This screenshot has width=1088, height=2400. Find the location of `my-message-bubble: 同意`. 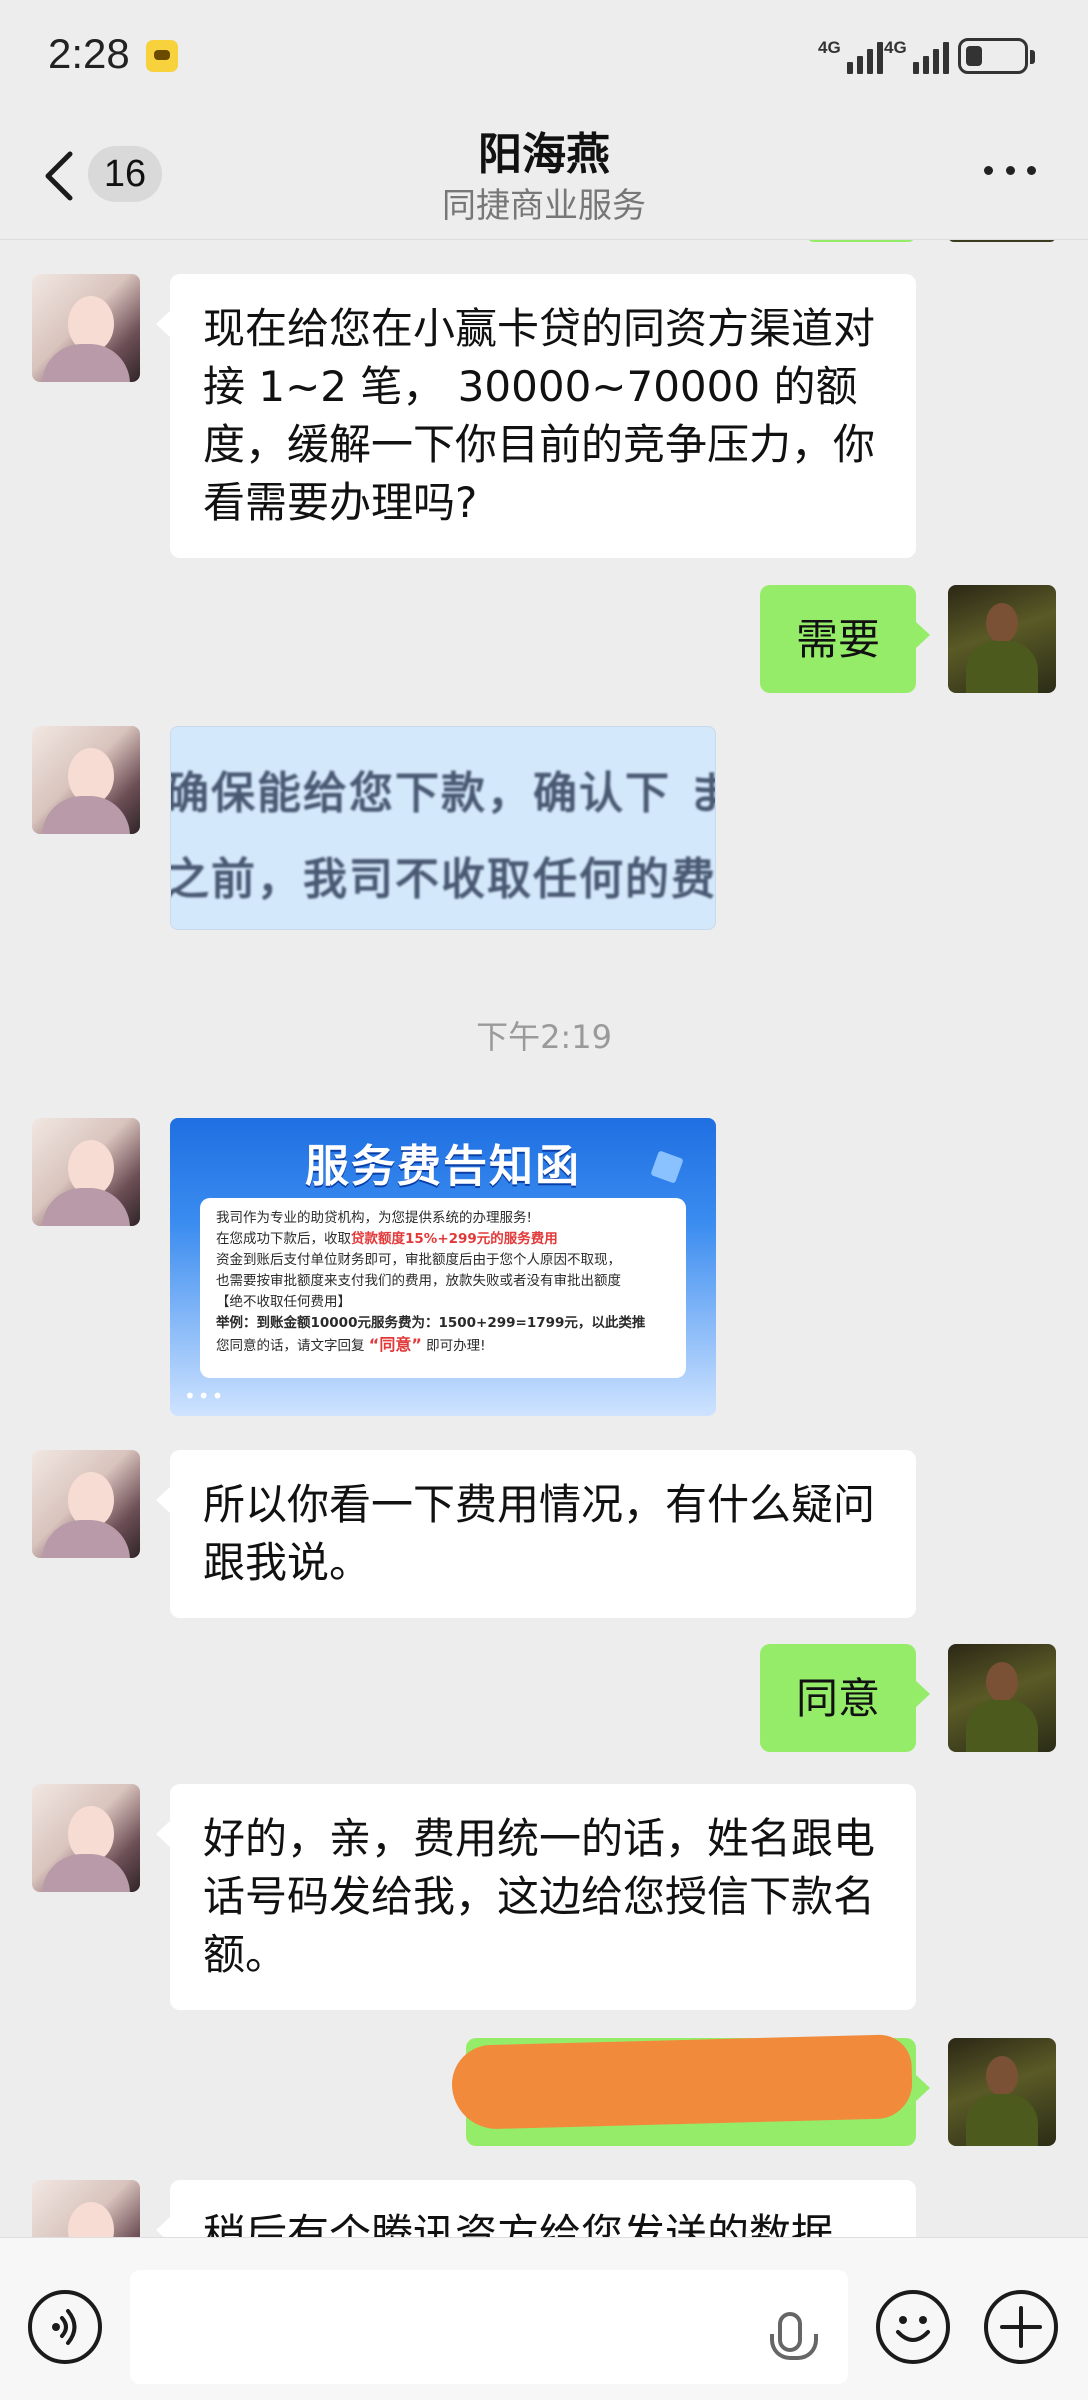

my-message-bubble: 同意 is located at coordinates (845, 1698).